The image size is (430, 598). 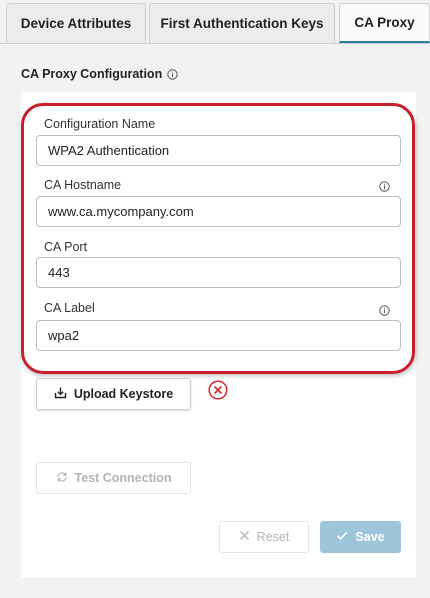 What do you see at coordinates (242, 23) in the screenshot?
I see `tab-first-authentication-keys: First Authentication Keys` at bounding box center [242, 23].